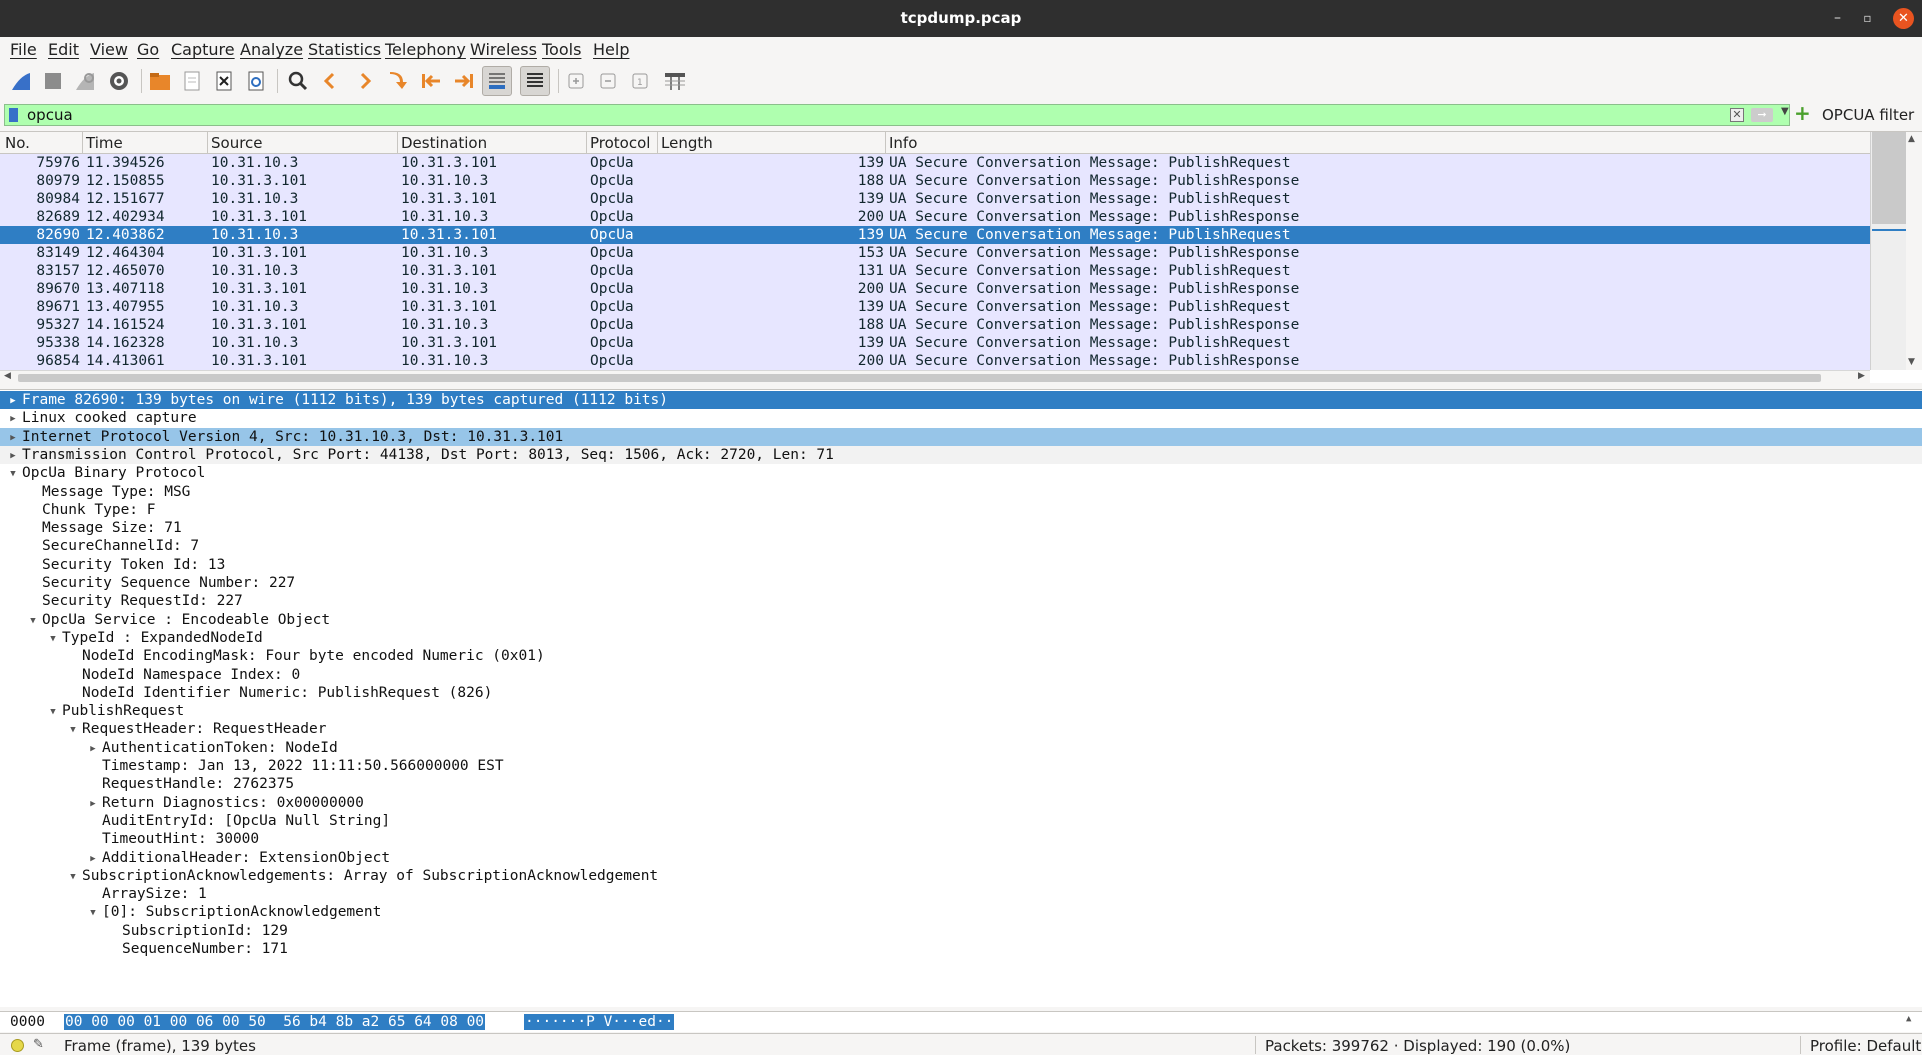  Describe the element at coordinates (224, 81) in the screenshot. I see `close-file-icon` at that location.